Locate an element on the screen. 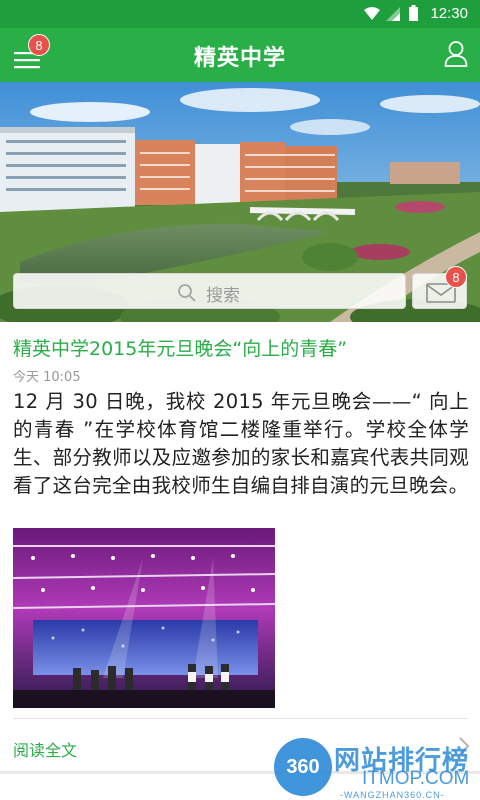  wifi-icon is located at coordinates (372, 15).